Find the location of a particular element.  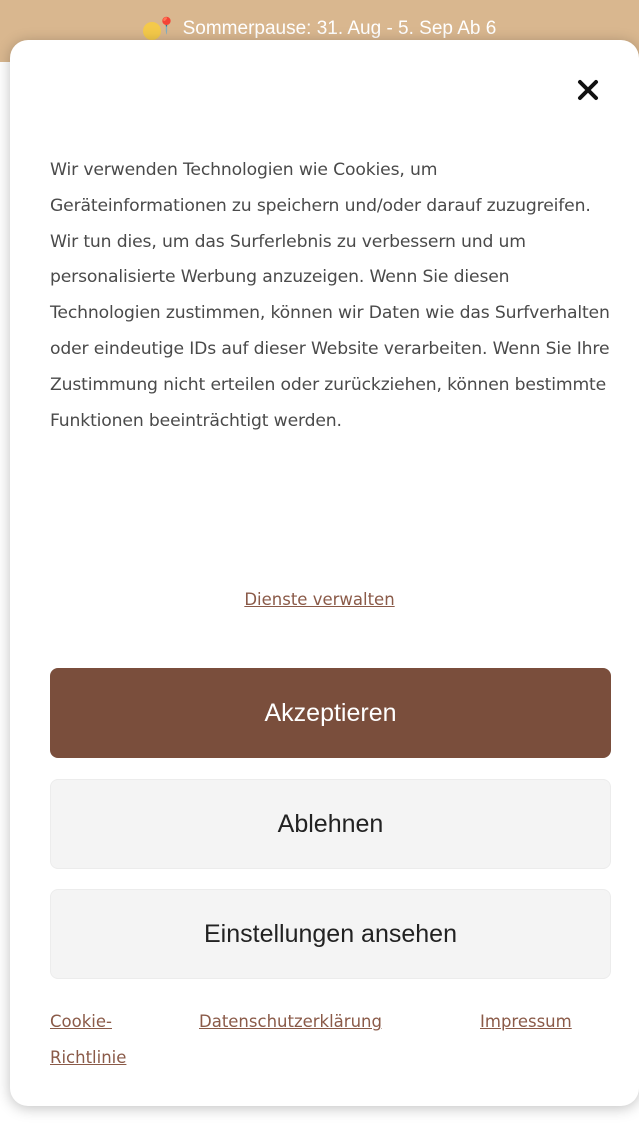

close-icon is located at coordinates (588, 90).